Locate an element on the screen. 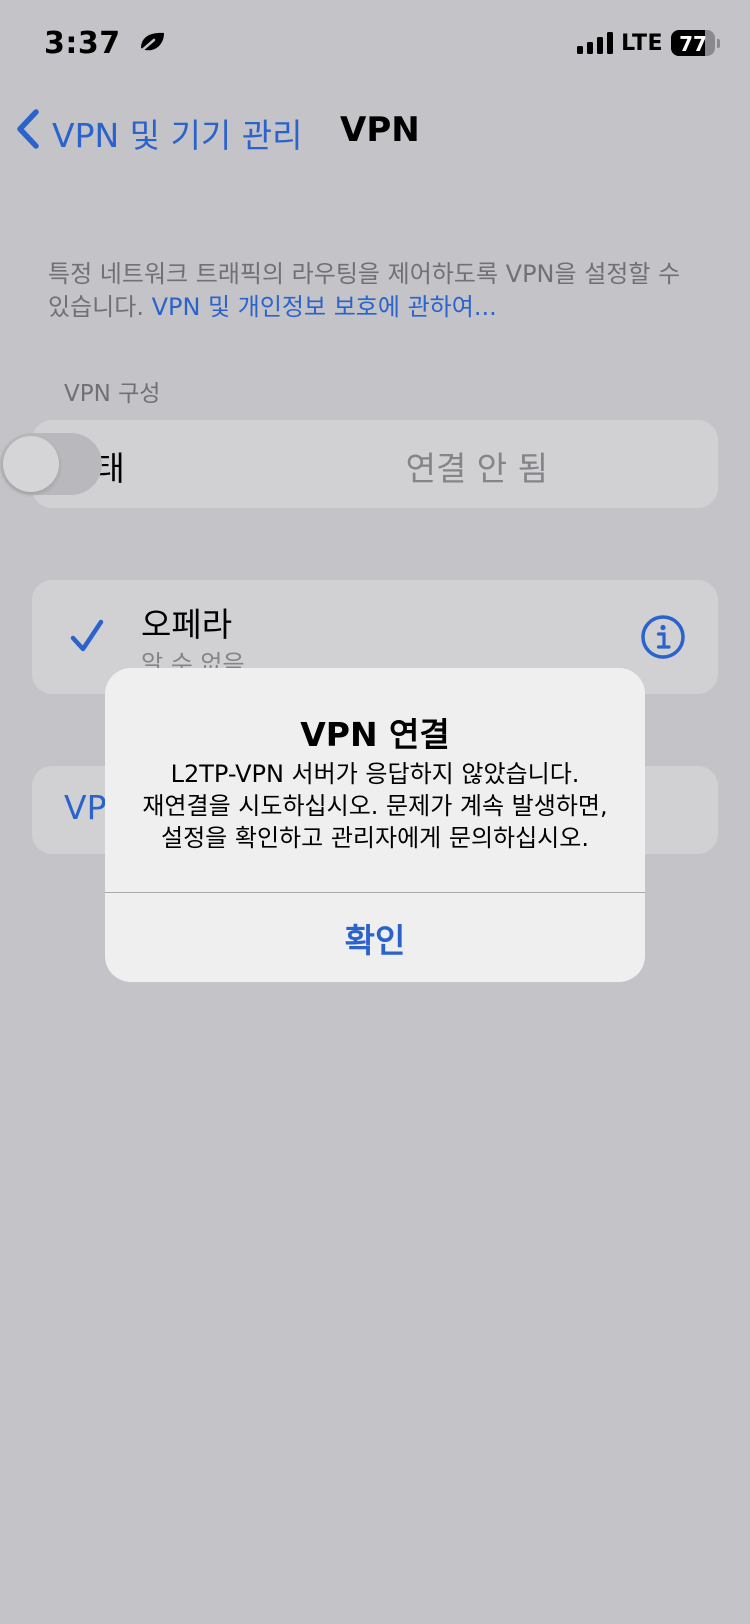 The height and width of the screenshot is (1624, 750). back-button: VPN 및 기기 관리 is located at coordinates (158, 133).